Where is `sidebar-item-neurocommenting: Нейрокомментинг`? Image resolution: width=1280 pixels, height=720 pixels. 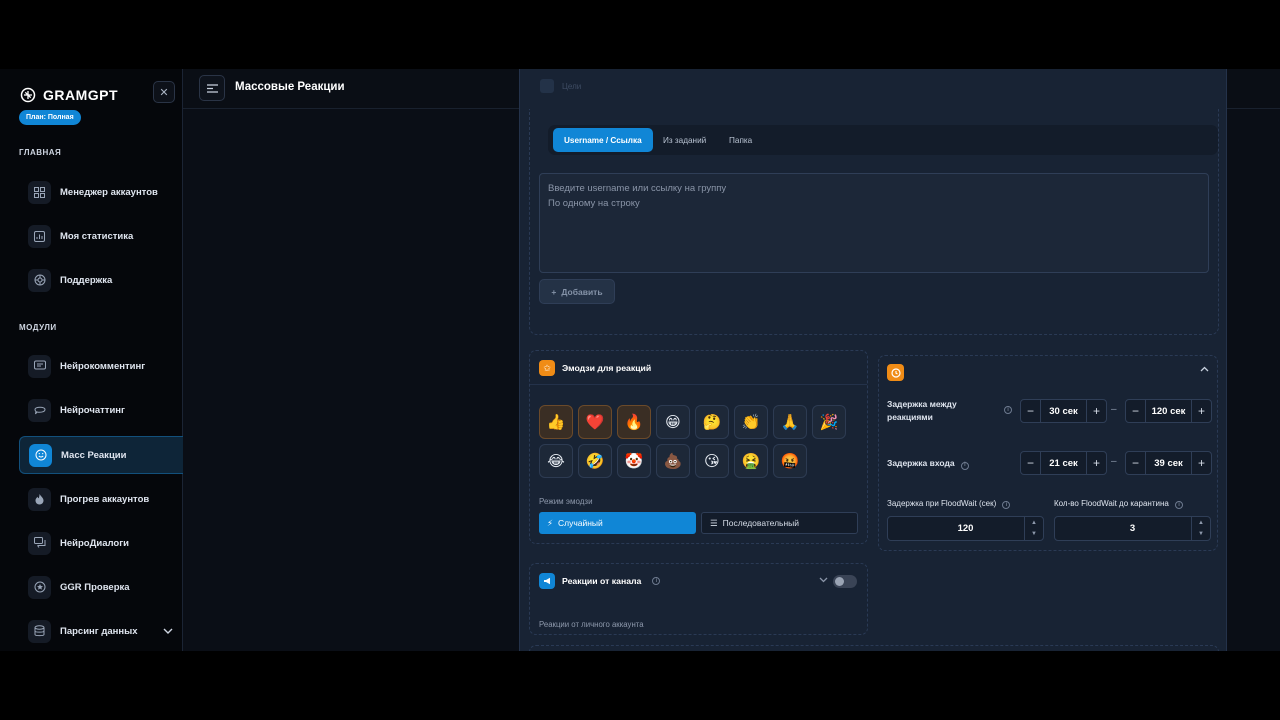
sidebar-item-neurocommenting: Нейрокомментинг is located at coordinates (101, 366).